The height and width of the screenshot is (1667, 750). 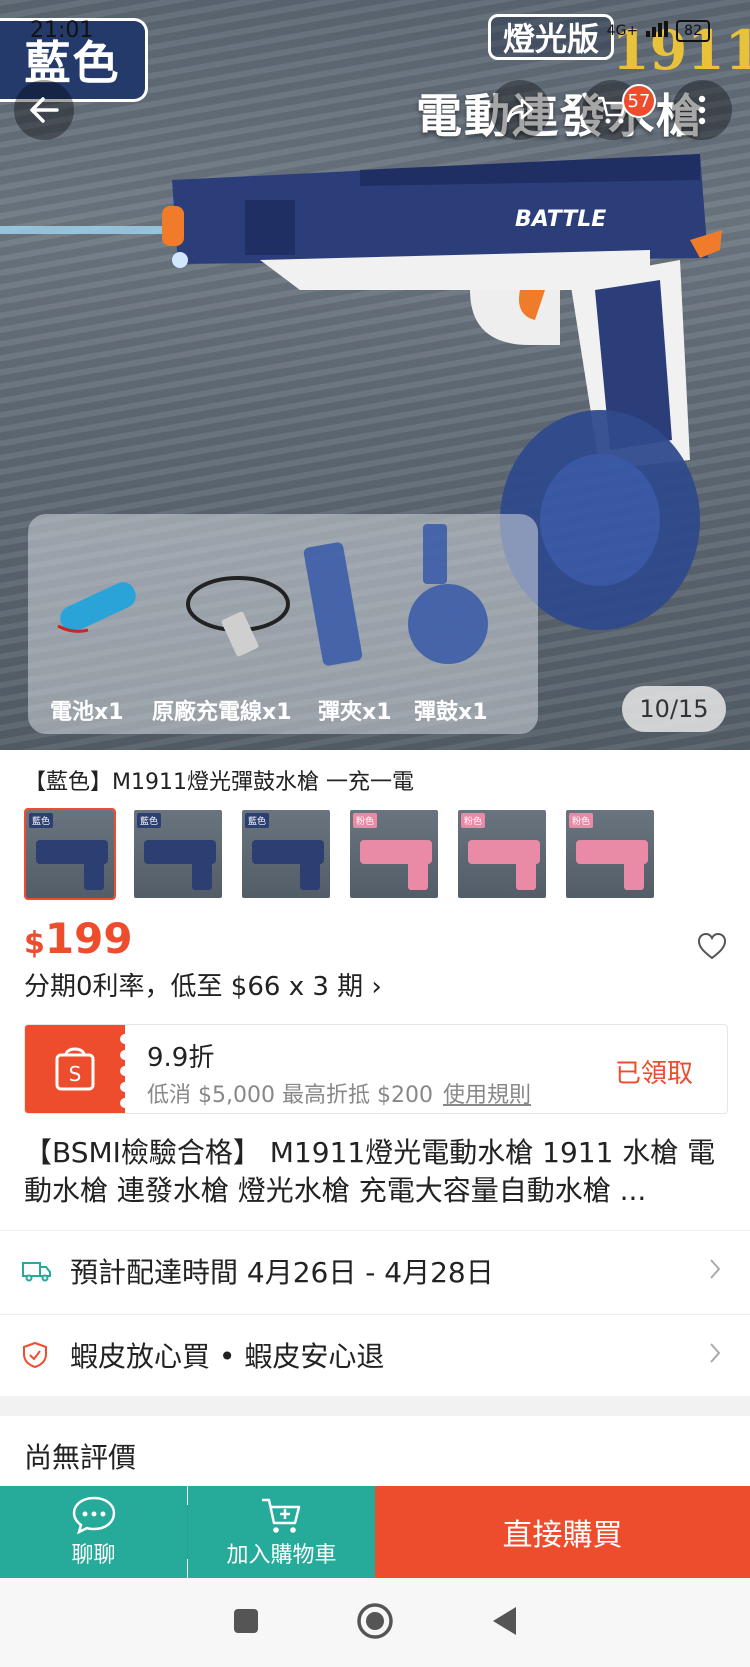 I want to click on system-navigation-bar, so click(x=375, y=1622).